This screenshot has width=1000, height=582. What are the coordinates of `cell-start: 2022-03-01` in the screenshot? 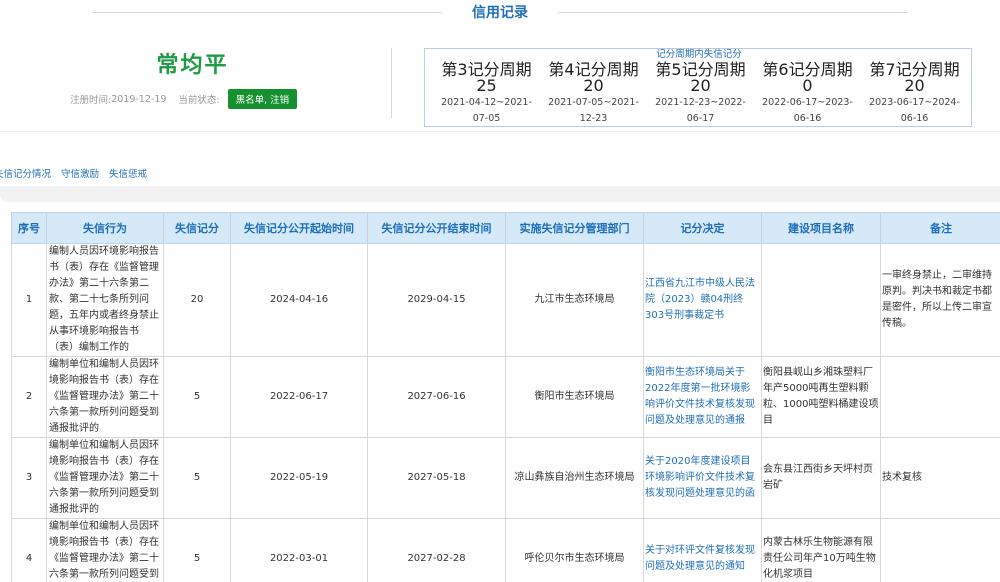 It's located at (299, 550).